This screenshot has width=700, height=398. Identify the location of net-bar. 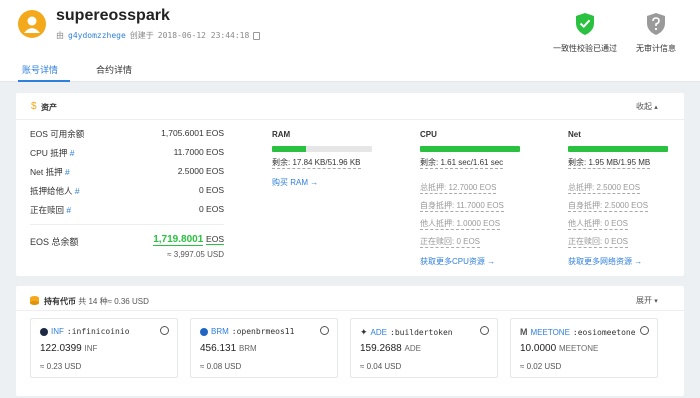
(618, 149).